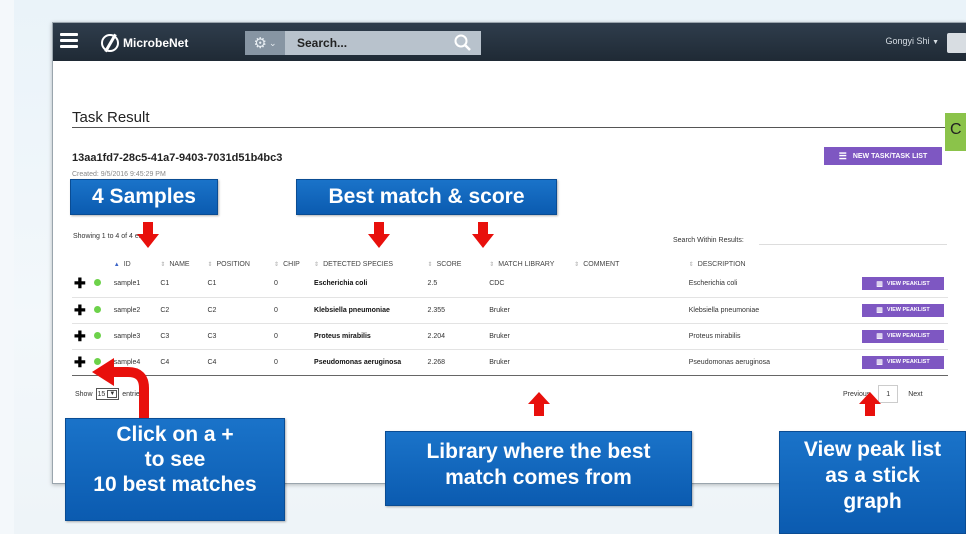  I want to click on cell-score: 2.268, so click(456, 362).